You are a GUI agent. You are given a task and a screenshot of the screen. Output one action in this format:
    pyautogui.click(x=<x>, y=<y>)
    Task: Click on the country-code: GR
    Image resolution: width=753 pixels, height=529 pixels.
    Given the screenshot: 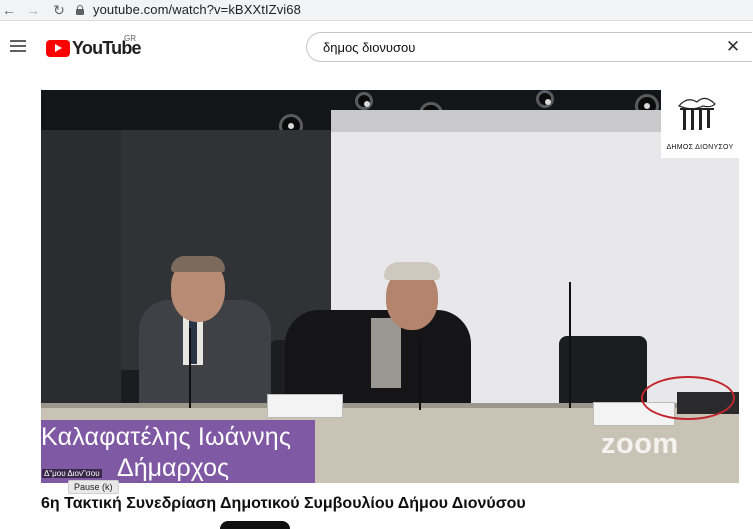 What is the action you would take?
    pyautogui.click(x=130, y=38)
    